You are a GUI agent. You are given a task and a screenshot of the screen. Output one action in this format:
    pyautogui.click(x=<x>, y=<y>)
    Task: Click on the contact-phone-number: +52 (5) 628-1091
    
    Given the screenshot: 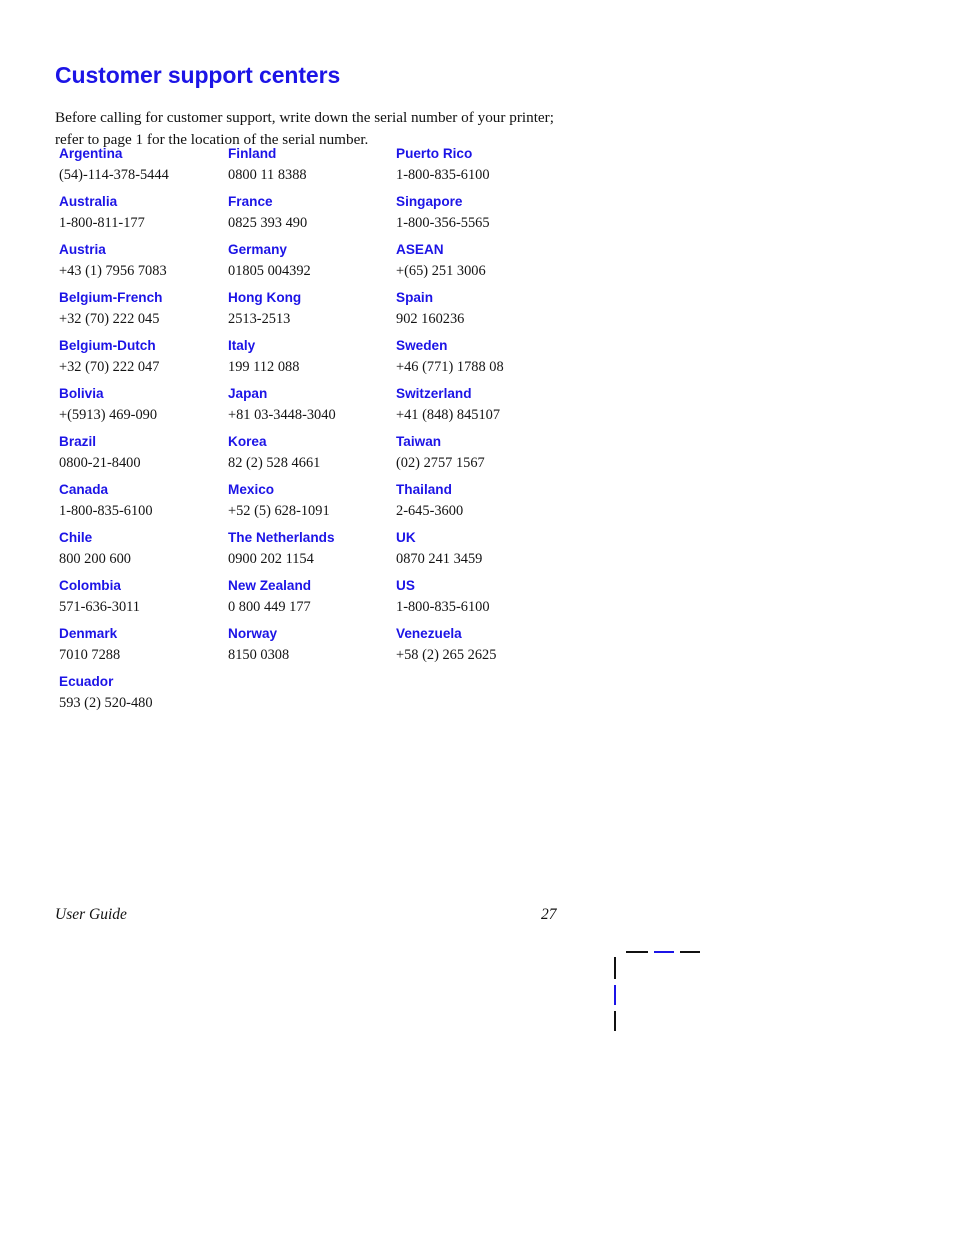 What is the action you would take?
    pyautogui.click(x=279, y=511)
    